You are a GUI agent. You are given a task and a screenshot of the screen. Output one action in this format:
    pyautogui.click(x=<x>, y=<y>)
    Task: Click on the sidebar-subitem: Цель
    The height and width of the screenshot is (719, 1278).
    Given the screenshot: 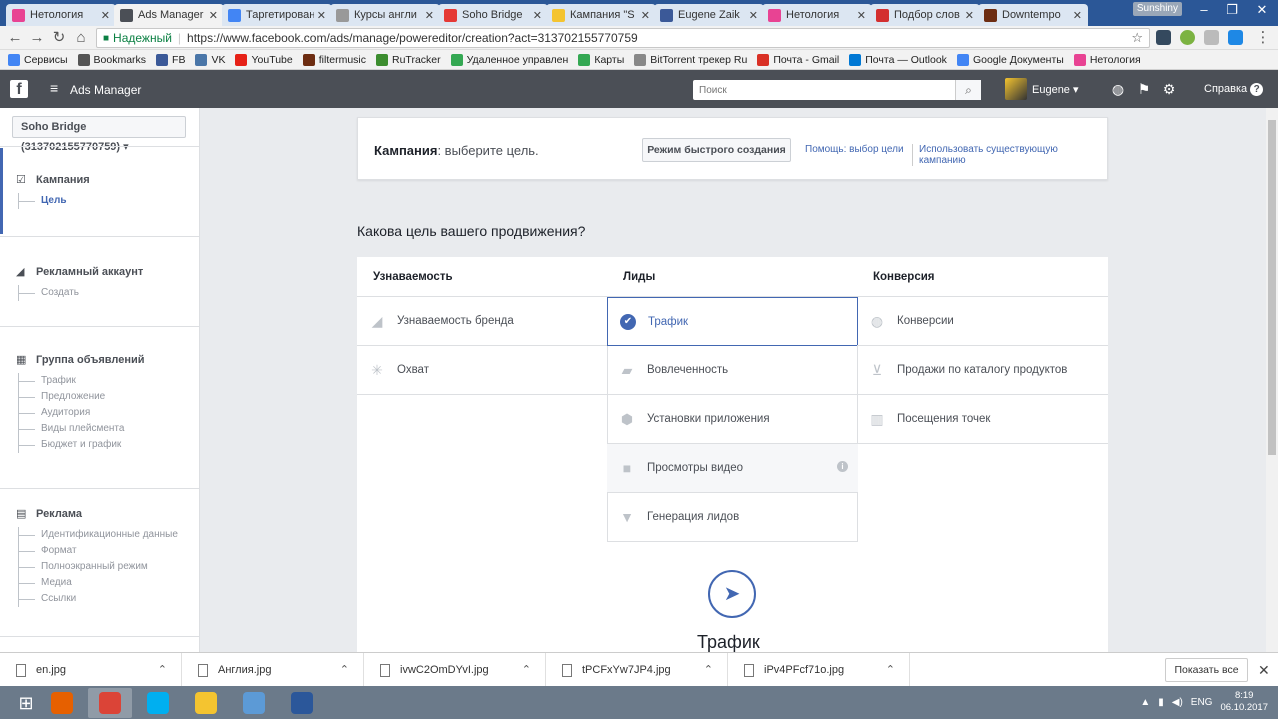 What is the action you would take?
    pyautogui.click(x=109, y=201)
    